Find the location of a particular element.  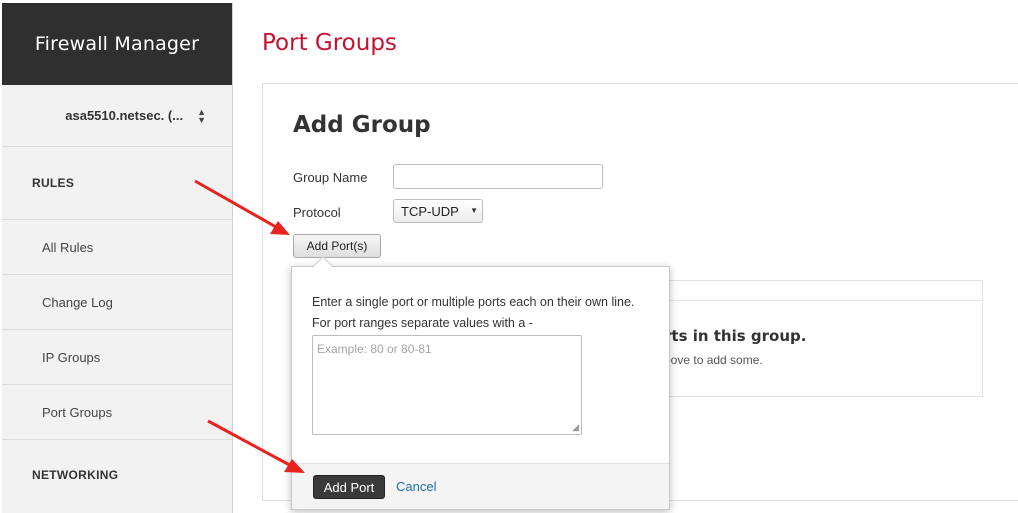

protocol-select: TCP-UDP ▼ is located at coordinates (438, 211).